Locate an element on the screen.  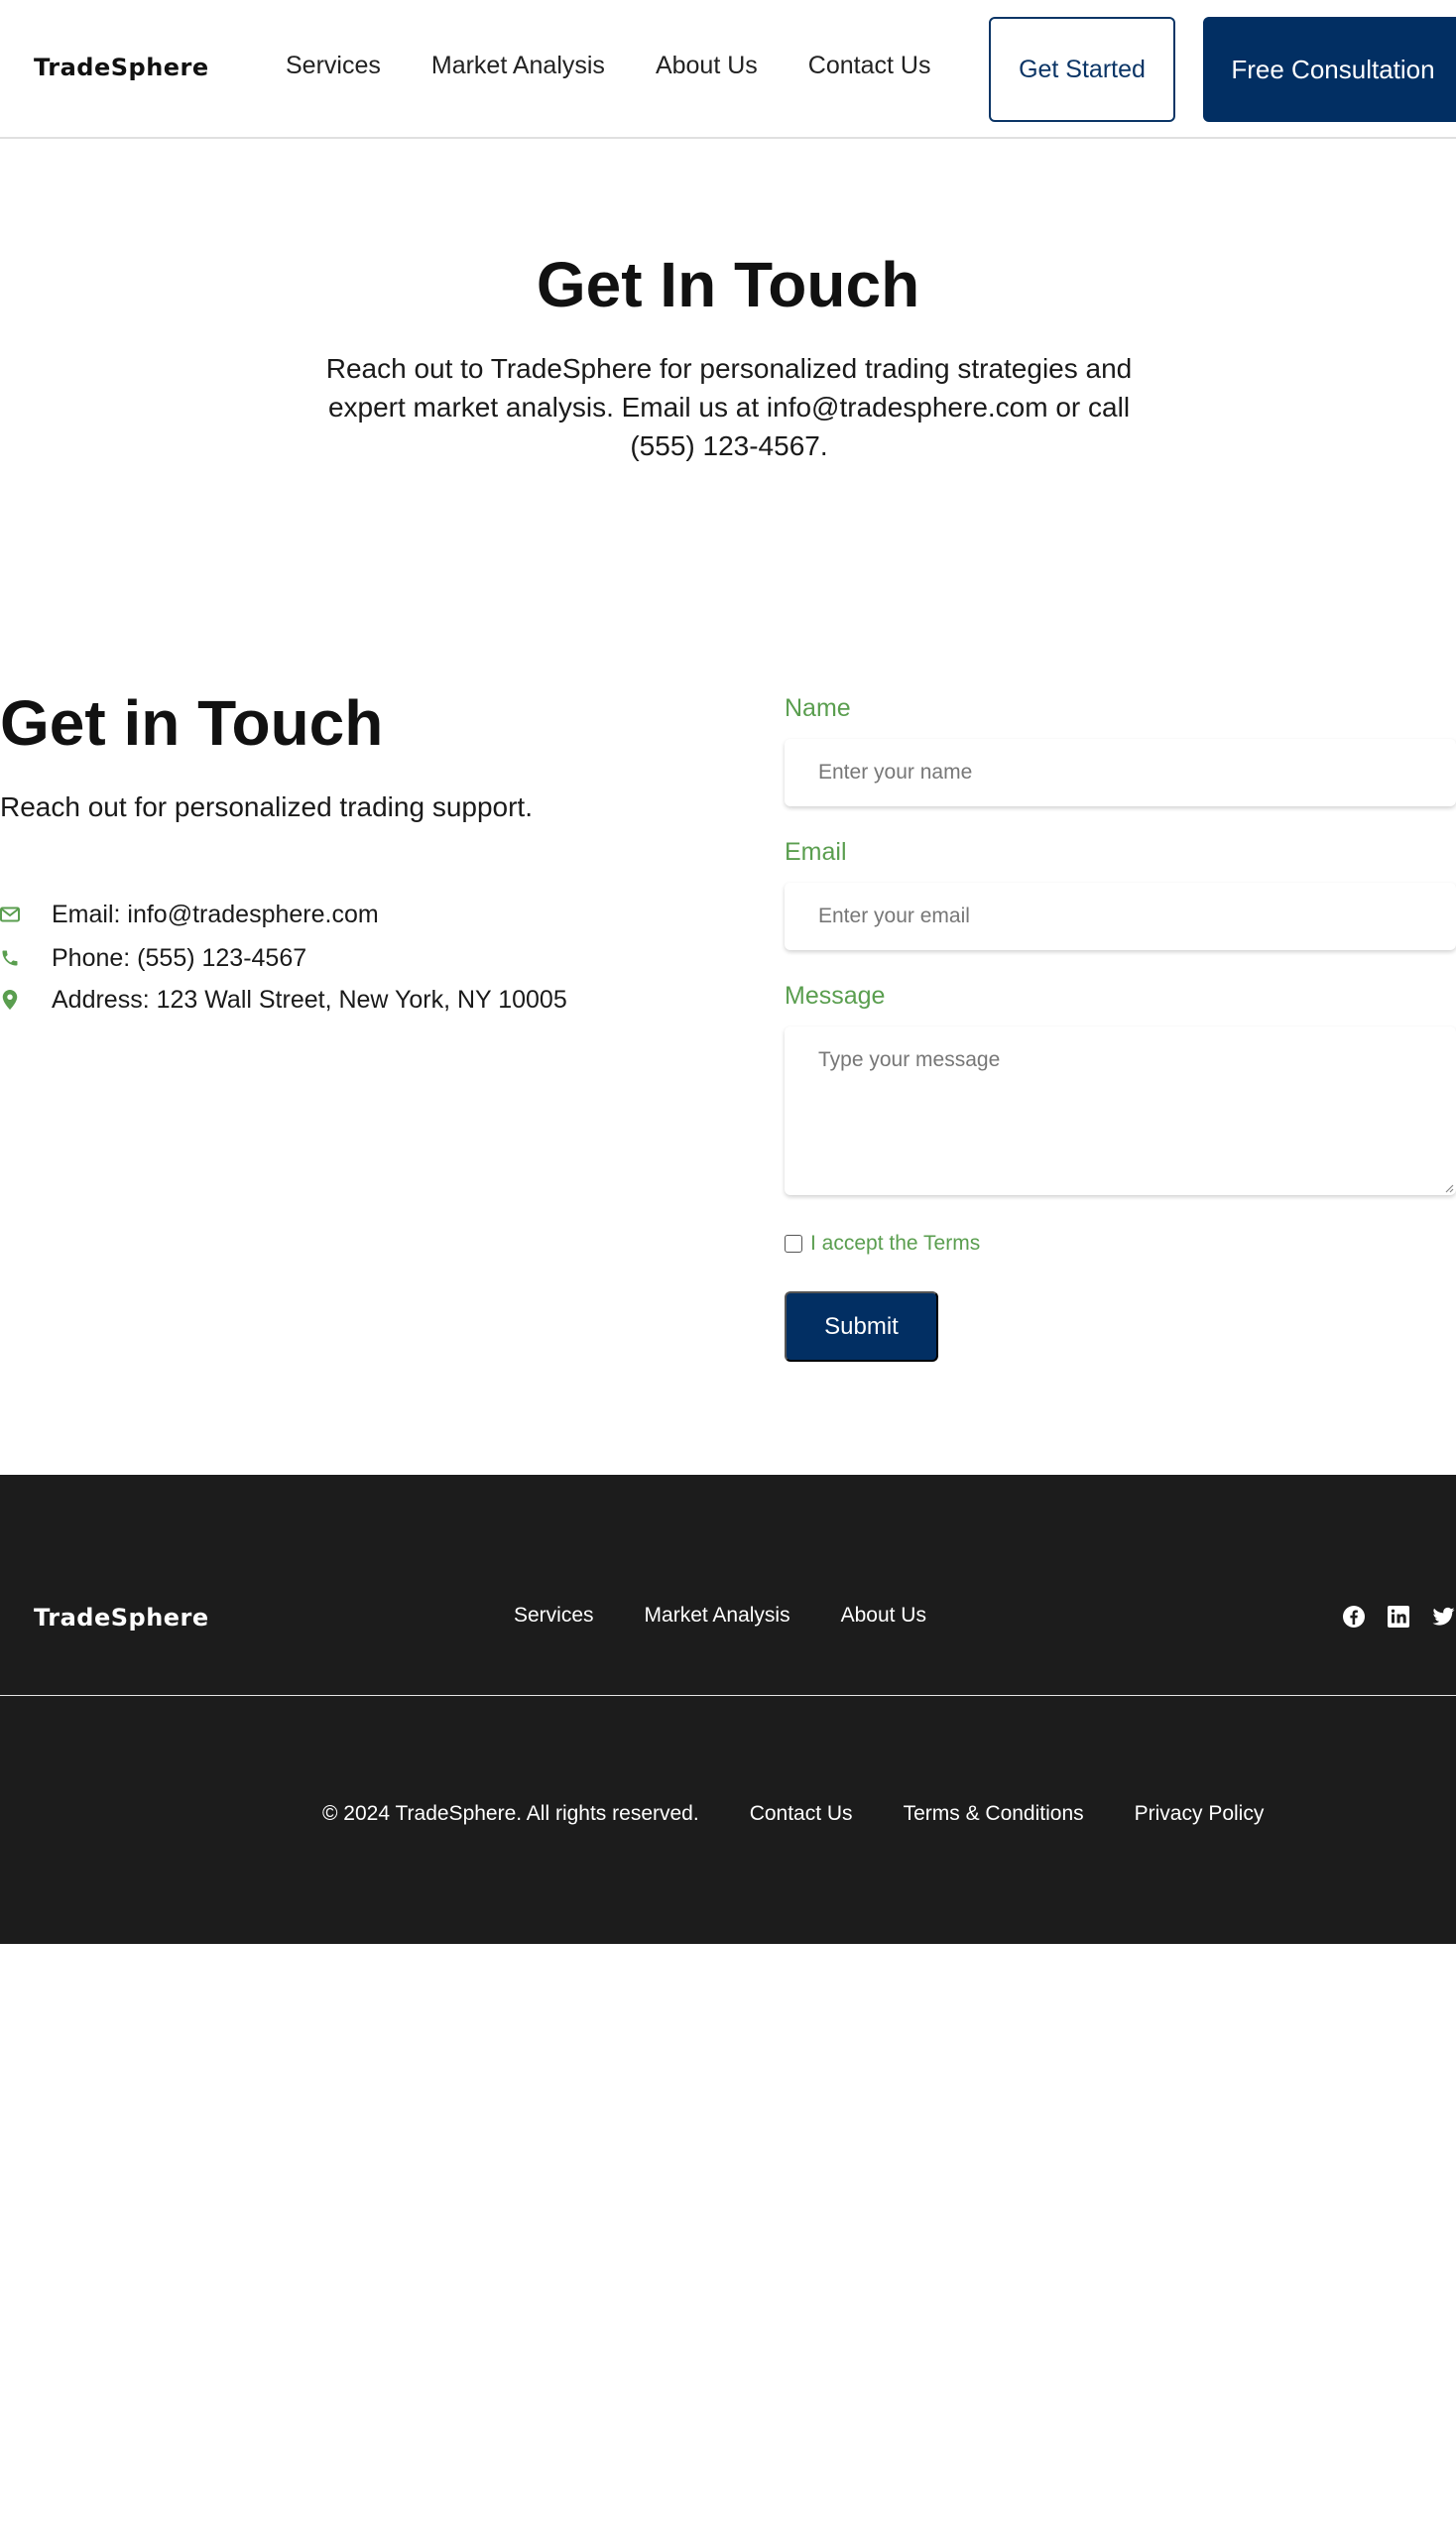
nav-link-market-analysis: Market Analysis is located at coordinates (518, 66).